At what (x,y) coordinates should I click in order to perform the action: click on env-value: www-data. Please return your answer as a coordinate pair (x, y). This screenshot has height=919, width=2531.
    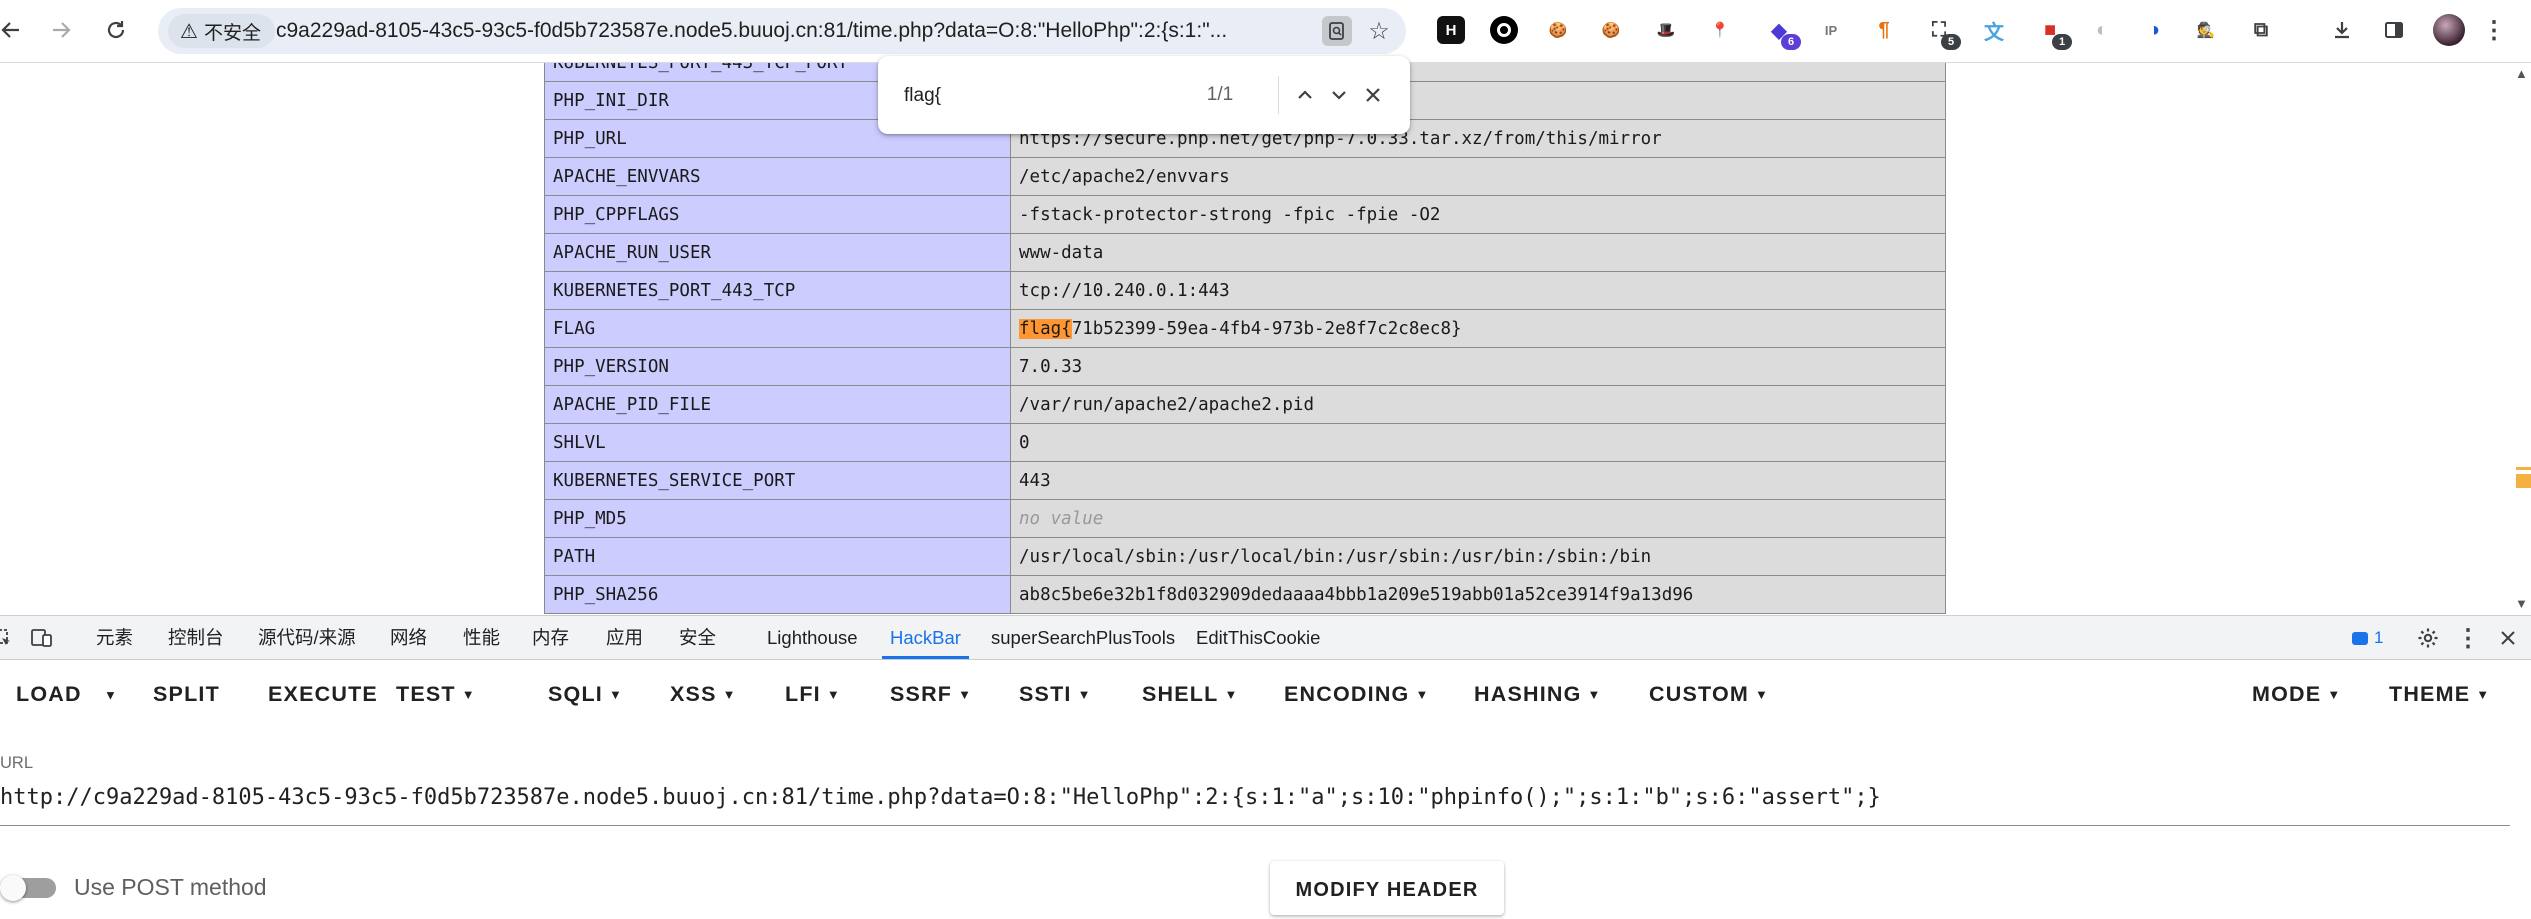
    Looking at the image, I should click on (1478, 252).